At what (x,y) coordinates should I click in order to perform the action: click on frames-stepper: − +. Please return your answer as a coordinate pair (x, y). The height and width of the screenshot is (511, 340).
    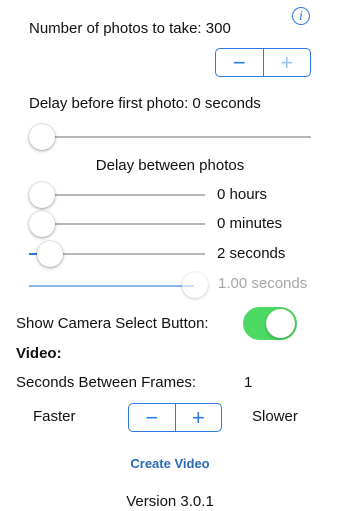
    Looking at the image, I should click on (175, 417).